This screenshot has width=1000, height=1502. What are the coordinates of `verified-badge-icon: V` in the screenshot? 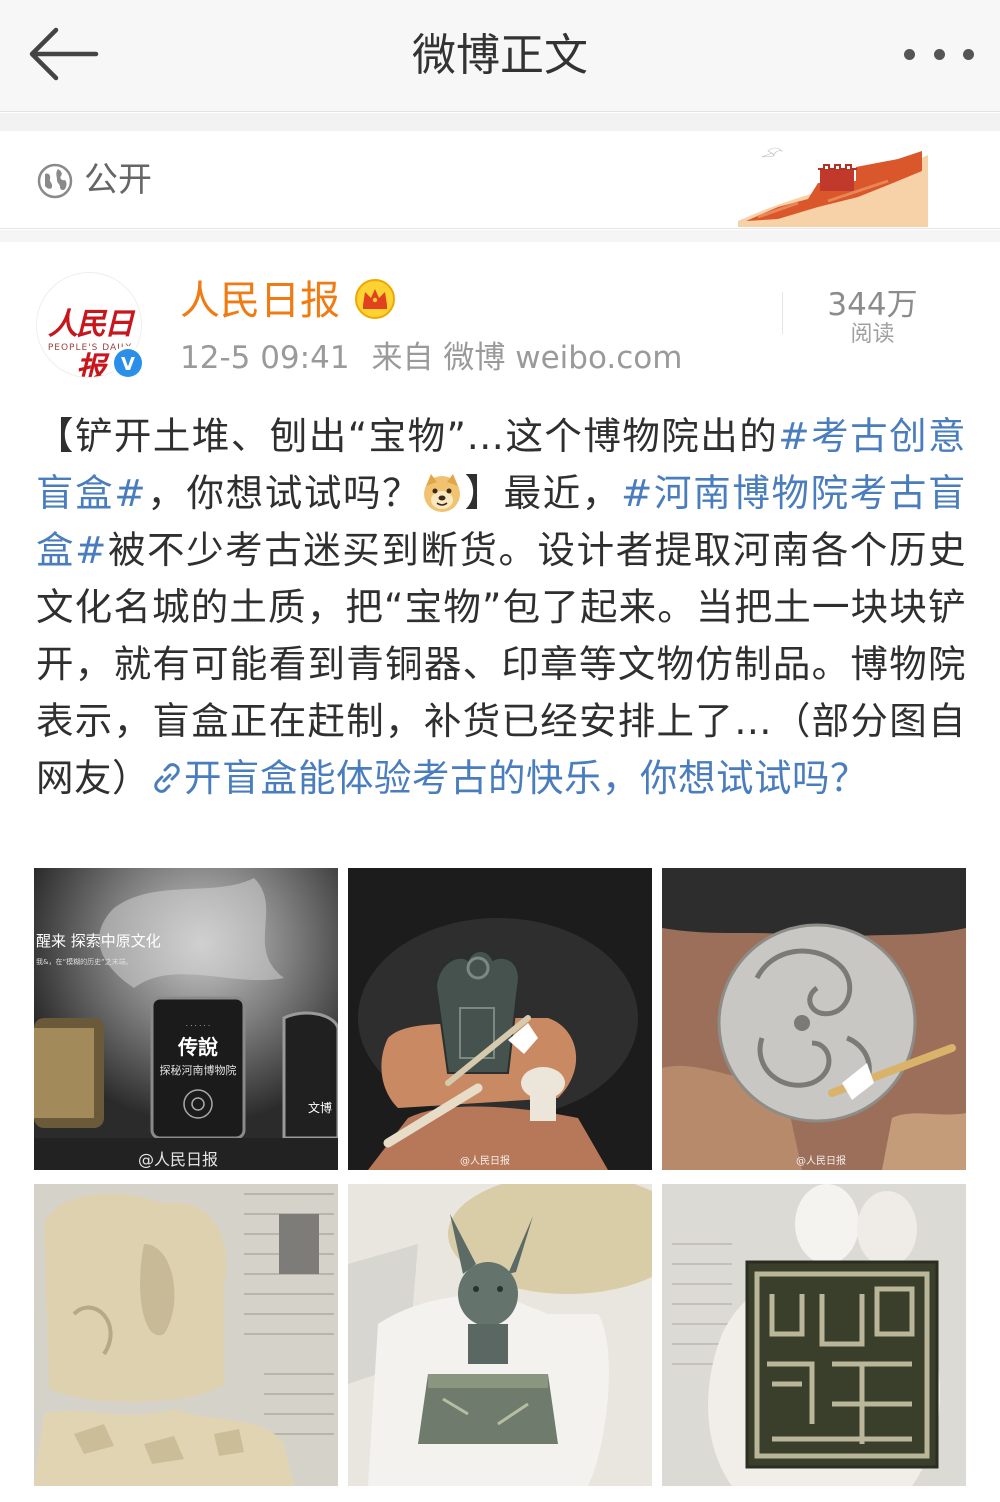 It's located at (128, 363).